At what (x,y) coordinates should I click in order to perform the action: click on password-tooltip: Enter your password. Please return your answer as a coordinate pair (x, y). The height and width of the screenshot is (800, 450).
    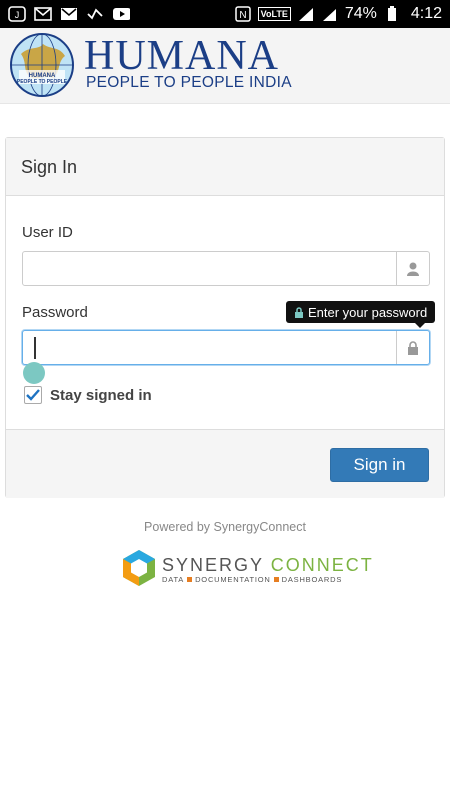
    Looking at the image, I should click on (361, 314).